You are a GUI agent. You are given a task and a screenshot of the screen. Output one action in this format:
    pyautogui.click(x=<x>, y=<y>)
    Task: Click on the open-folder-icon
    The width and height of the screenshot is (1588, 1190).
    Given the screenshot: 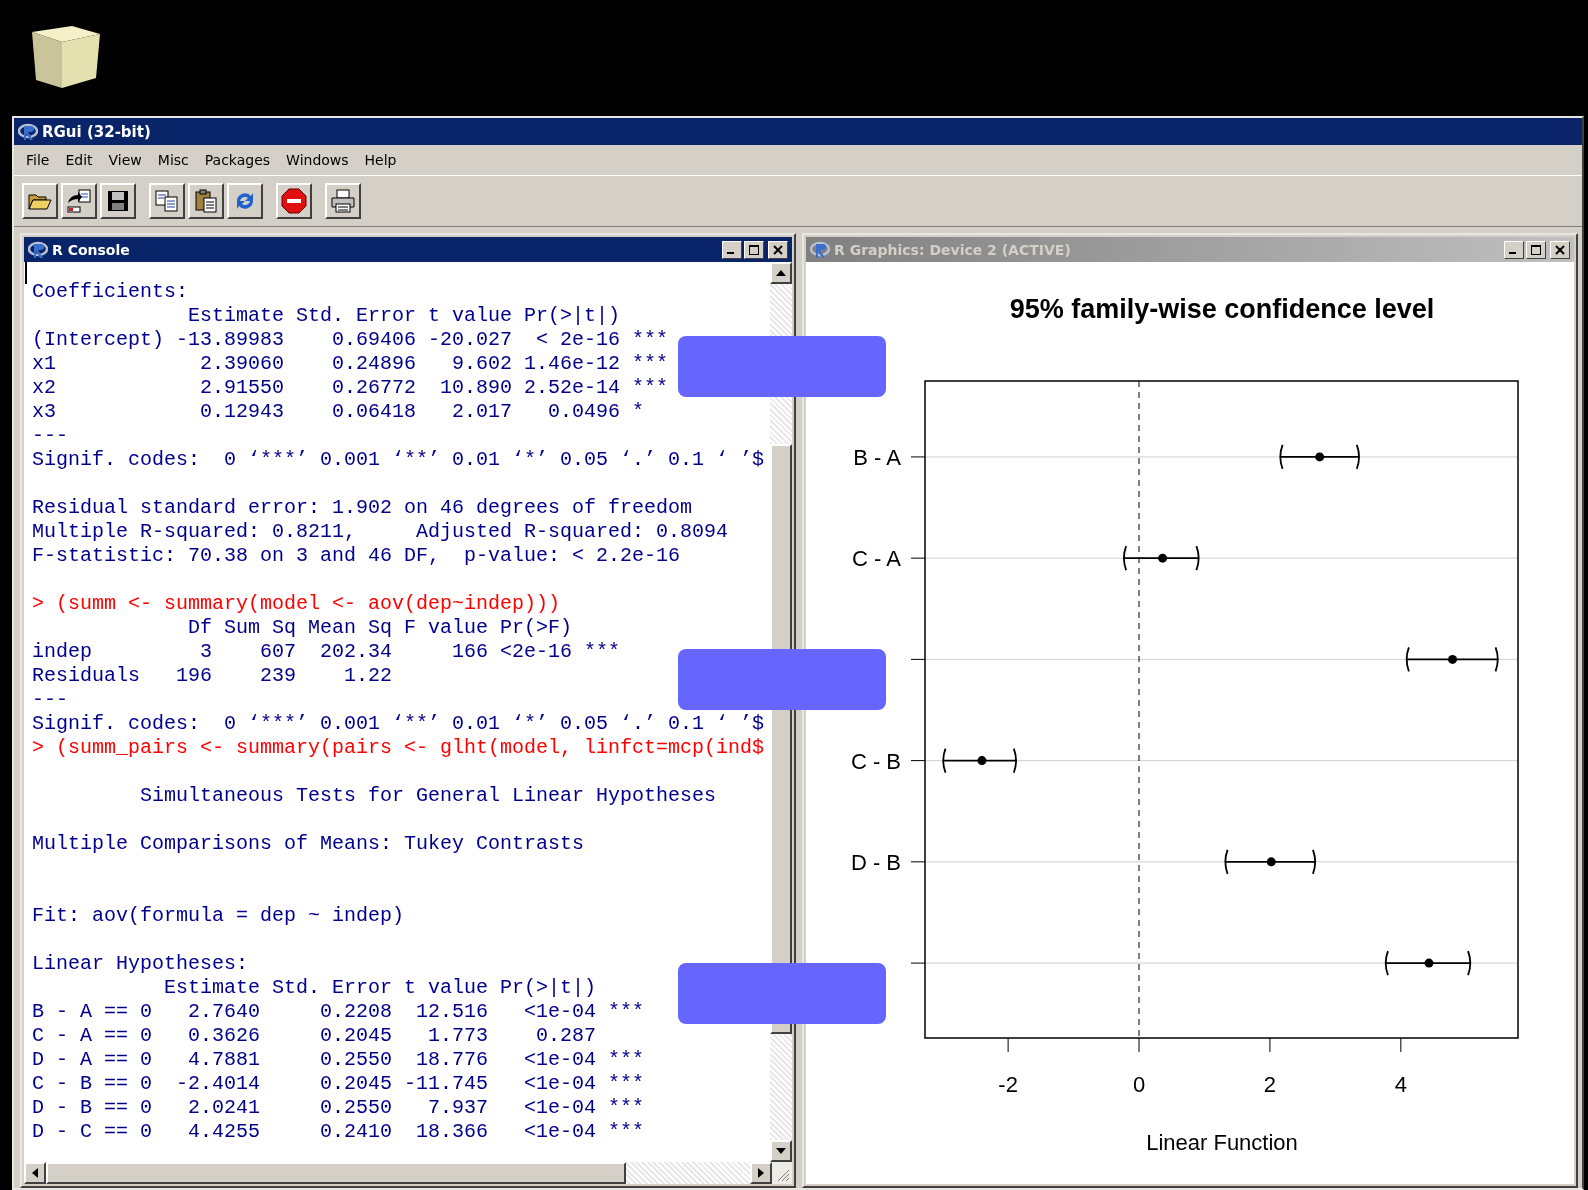 What is the action you would take?
    pyautogui.click(x=40, y=201)
    